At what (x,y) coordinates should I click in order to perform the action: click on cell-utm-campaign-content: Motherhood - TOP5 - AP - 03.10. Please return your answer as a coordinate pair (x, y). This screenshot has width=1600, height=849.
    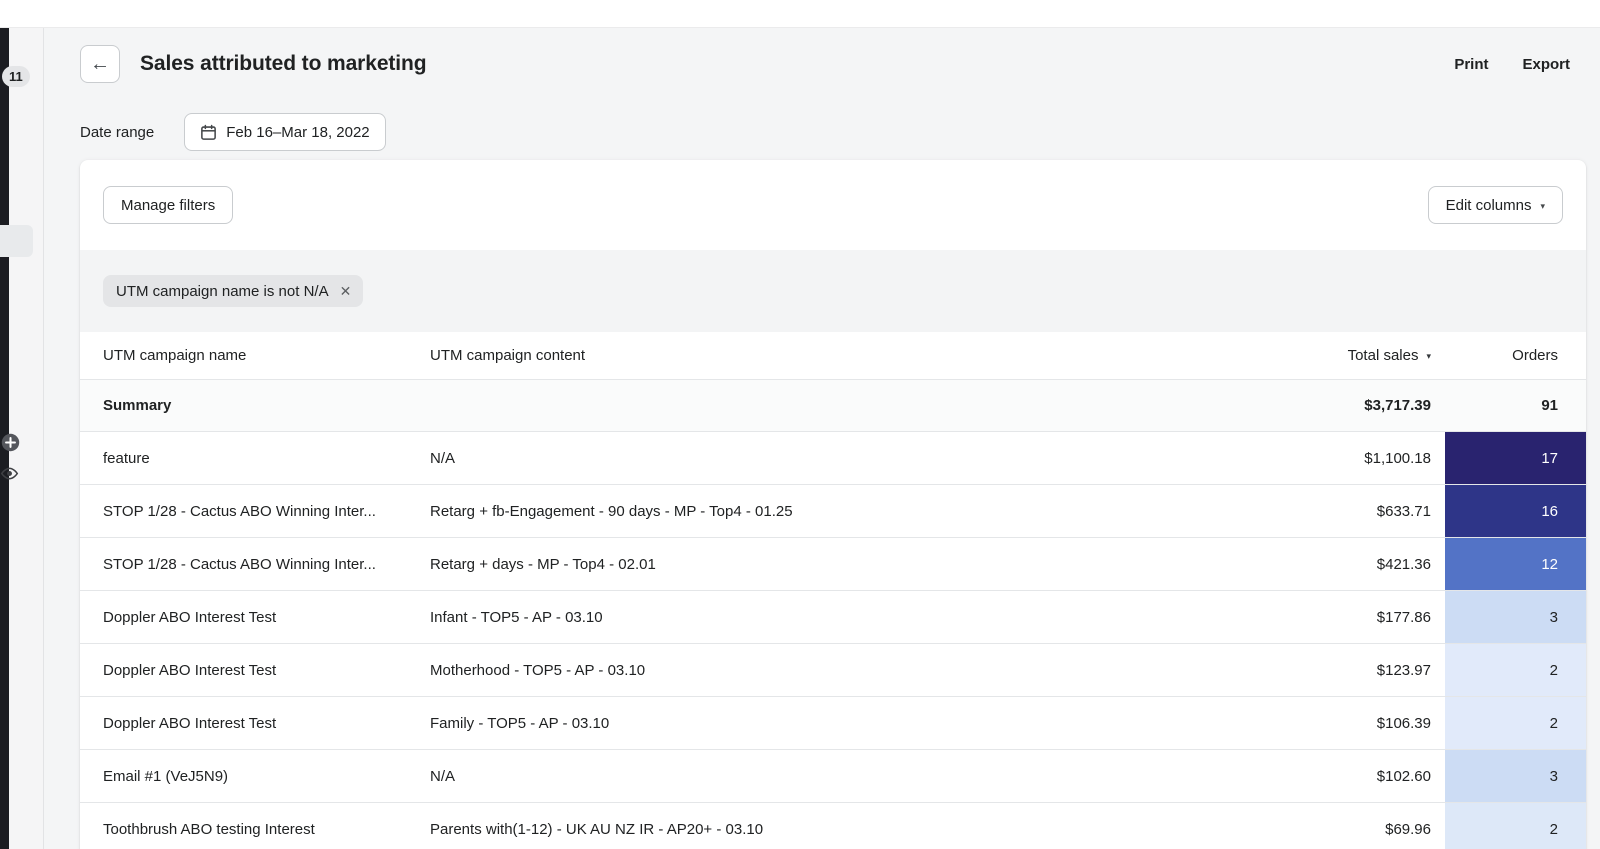
    Looking at the image, I should click on (538, 670).